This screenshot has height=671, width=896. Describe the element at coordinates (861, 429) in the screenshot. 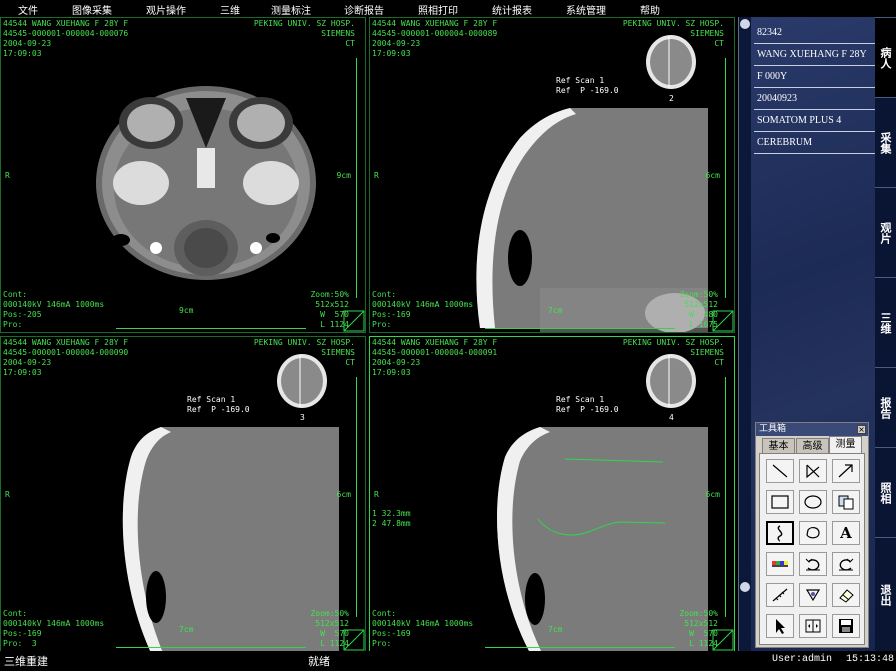

I see `close-icon: ×` at that location.